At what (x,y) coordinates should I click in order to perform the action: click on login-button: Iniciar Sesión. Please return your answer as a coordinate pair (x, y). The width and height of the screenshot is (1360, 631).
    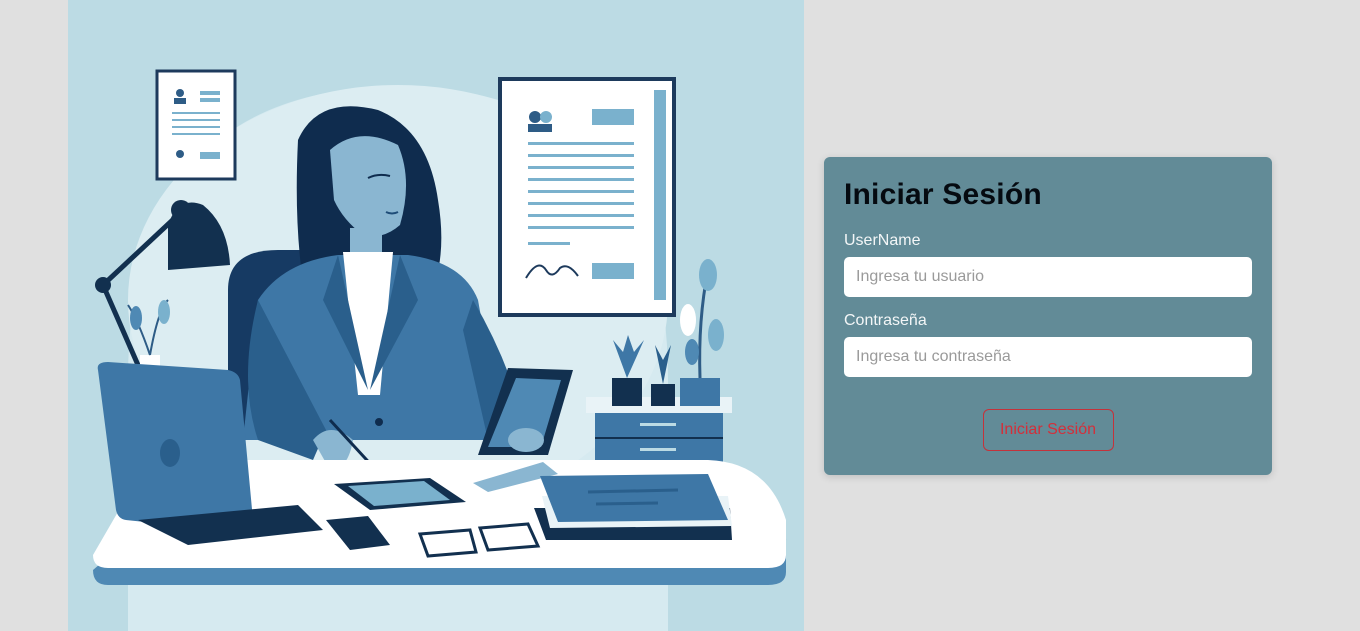
    Looking at the image, I should click on (1048, 430).